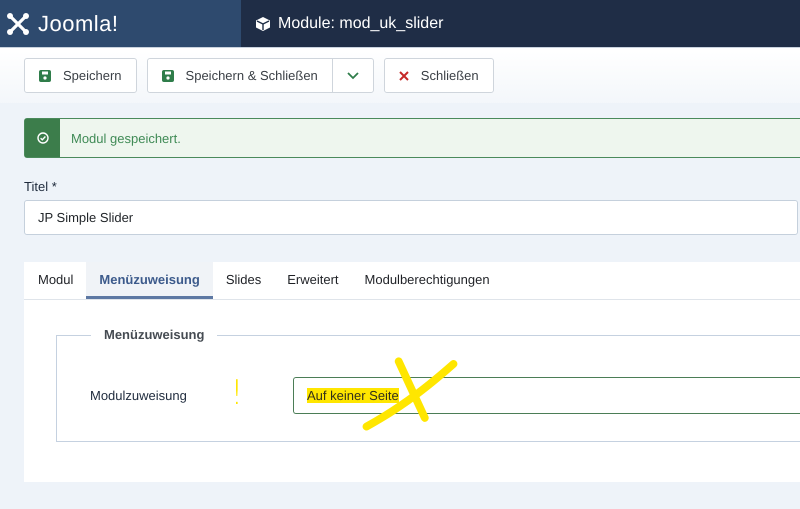  I want to click on highlighted-value: Auf keiner Seite, so click(353, 395).